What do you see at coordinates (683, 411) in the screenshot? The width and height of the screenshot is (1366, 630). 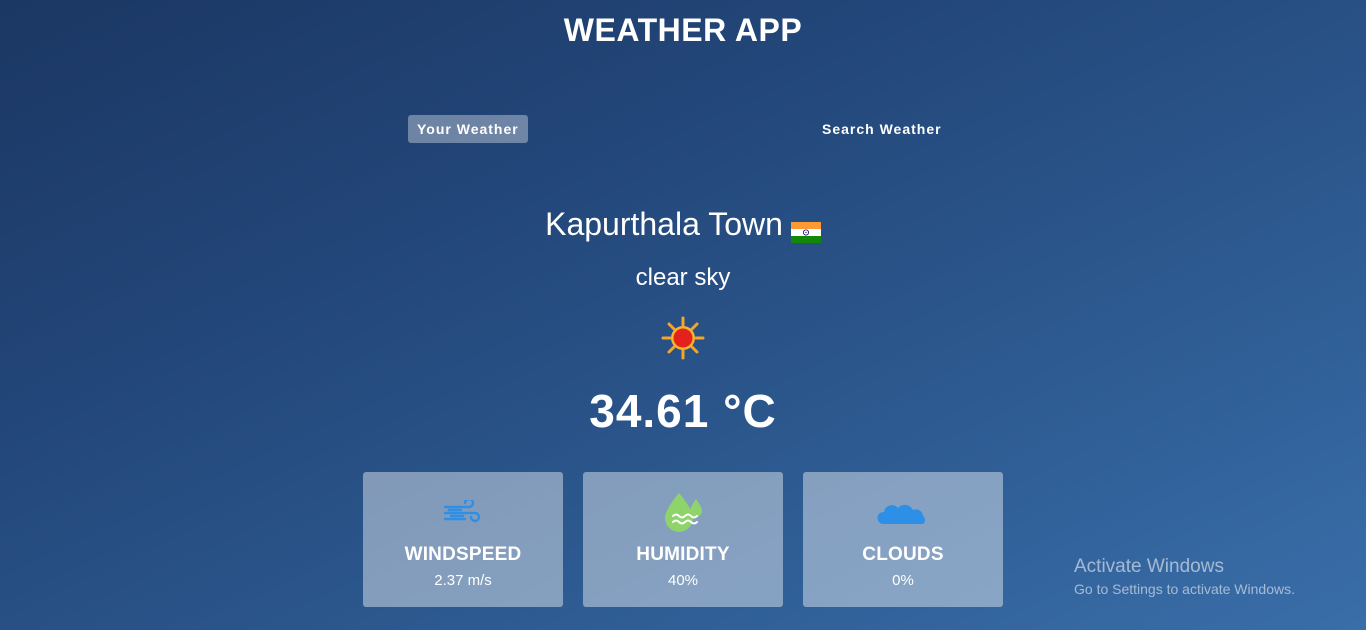 I see `temperature: 34.61 °C` at bounding box center [683, 411].